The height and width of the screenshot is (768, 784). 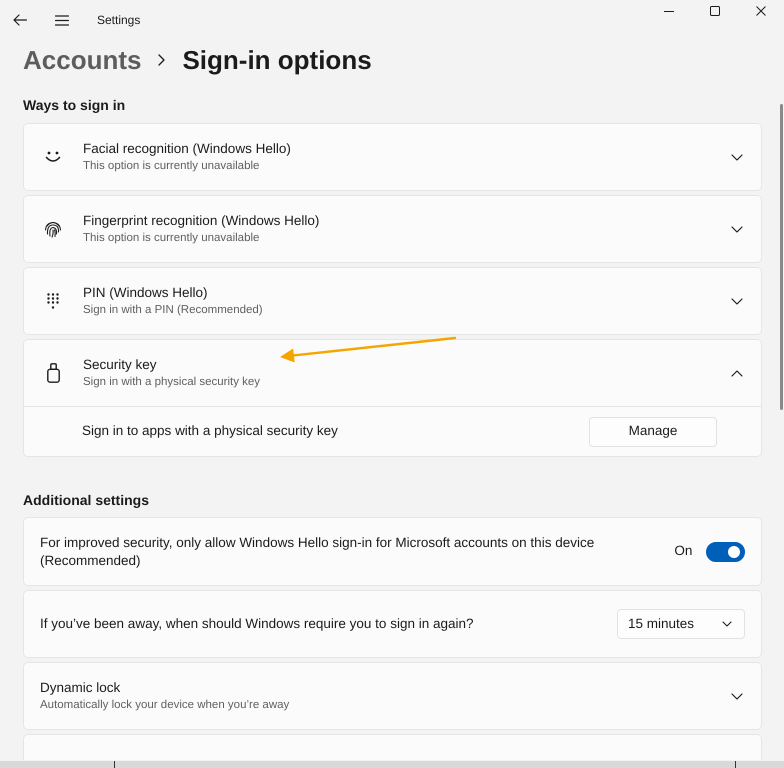 What do you see at coordinates (81, 688) in the screenshot?
I see `option-title: Dynamic lock` at bounding box center [81, 688].